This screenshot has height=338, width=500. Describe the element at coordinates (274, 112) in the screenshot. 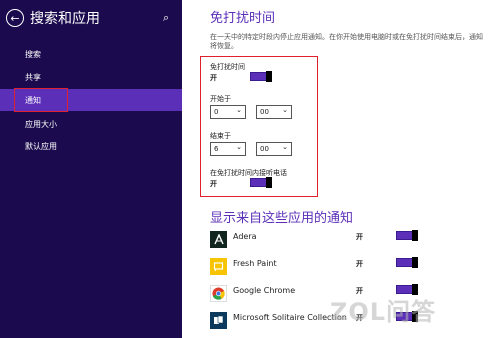

I see `start-minute-select: 00 ⌄` at that location.